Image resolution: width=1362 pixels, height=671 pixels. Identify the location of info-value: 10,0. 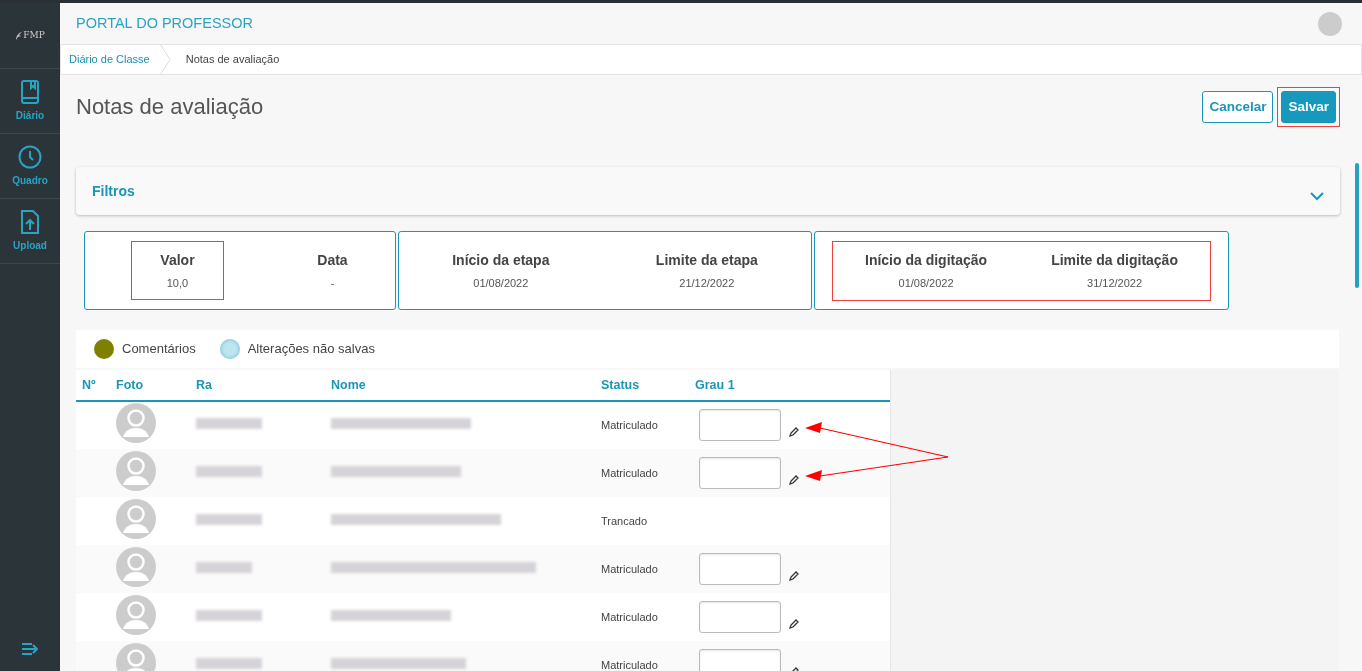
(177, 283).